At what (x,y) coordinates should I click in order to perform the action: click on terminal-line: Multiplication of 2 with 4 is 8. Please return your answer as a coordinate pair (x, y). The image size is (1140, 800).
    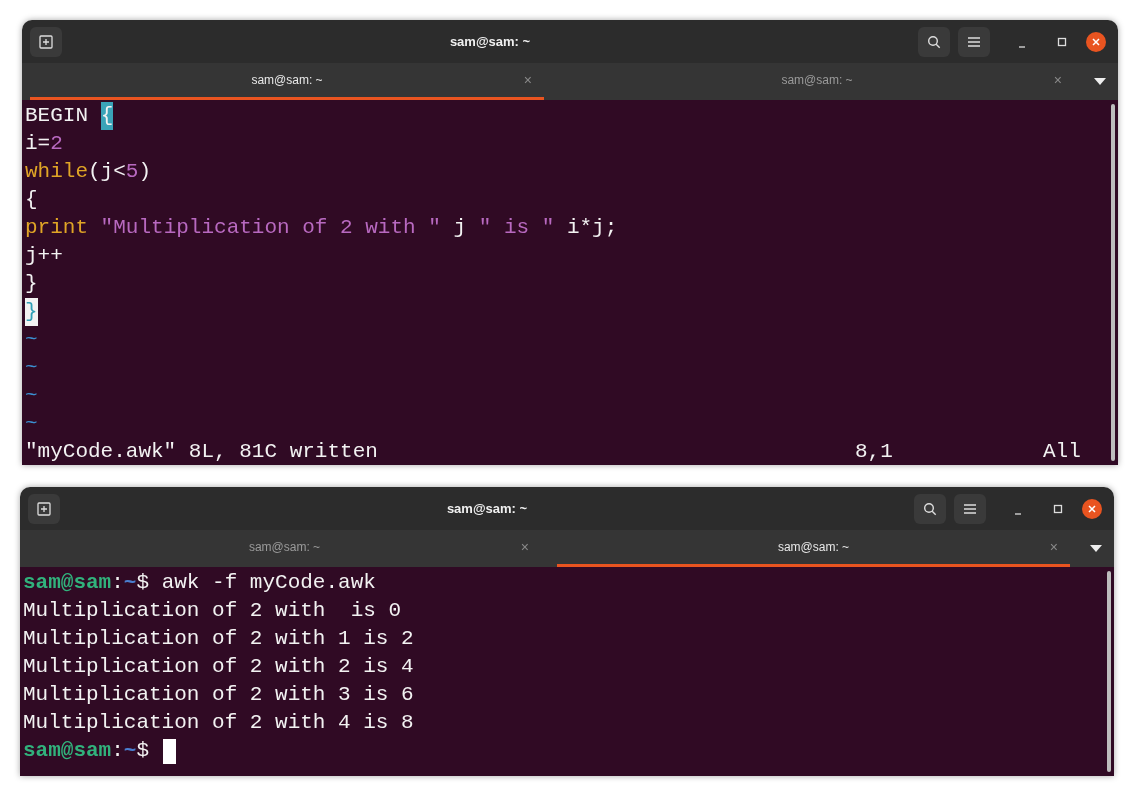
    Looking at the image, I should click on (219, 723).